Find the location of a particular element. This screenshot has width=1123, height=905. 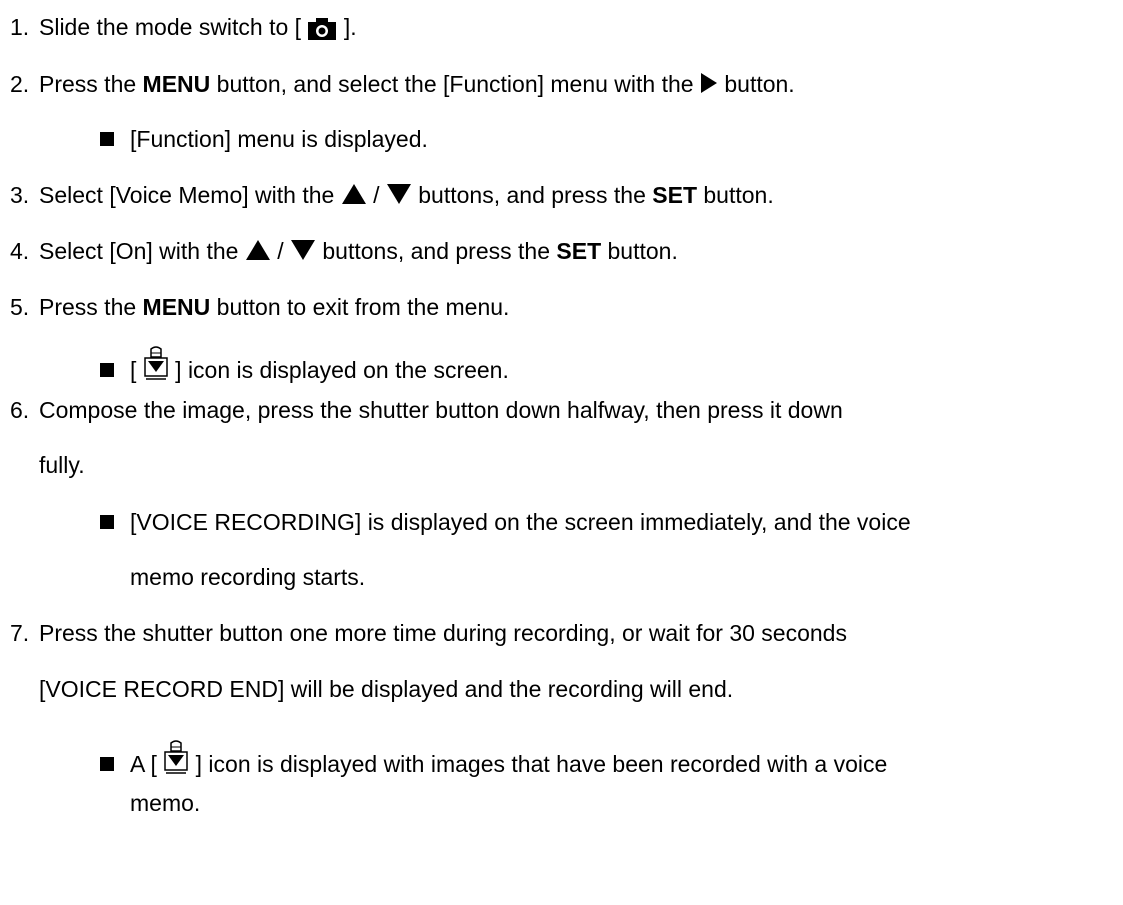

step-number: 4. is located at coordinates (20, 251).